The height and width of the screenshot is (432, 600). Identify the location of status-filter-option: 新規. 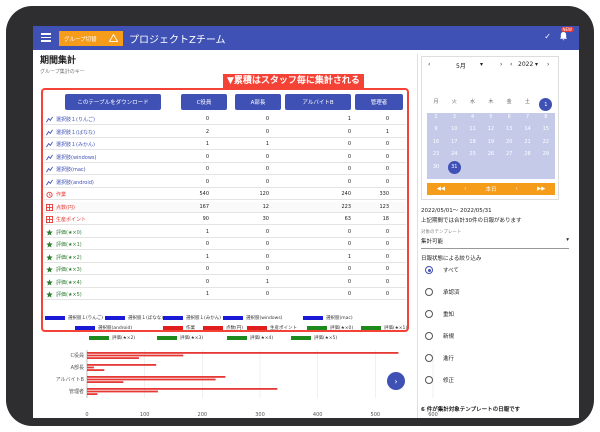
(439, 336).